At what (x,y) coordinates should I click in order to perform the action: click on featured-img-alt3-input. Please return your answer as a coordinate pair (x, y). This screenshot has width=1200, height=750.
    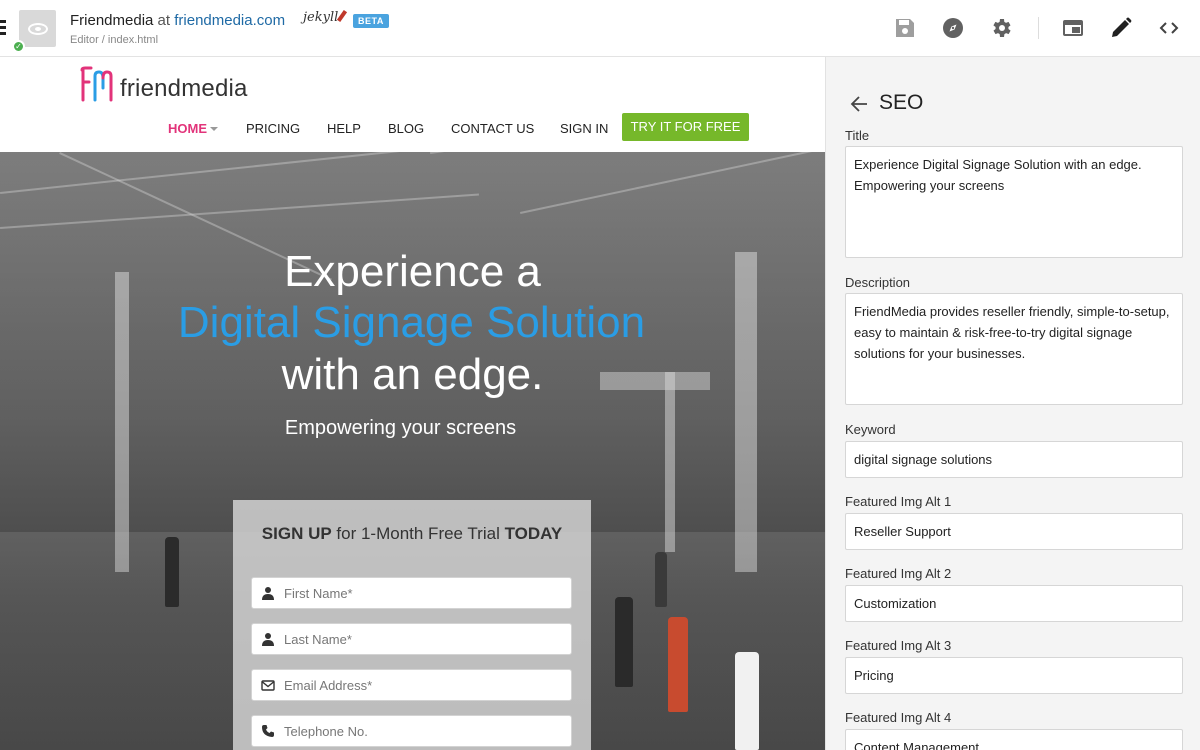
    Looking at the image, I should click on (1014, 675).